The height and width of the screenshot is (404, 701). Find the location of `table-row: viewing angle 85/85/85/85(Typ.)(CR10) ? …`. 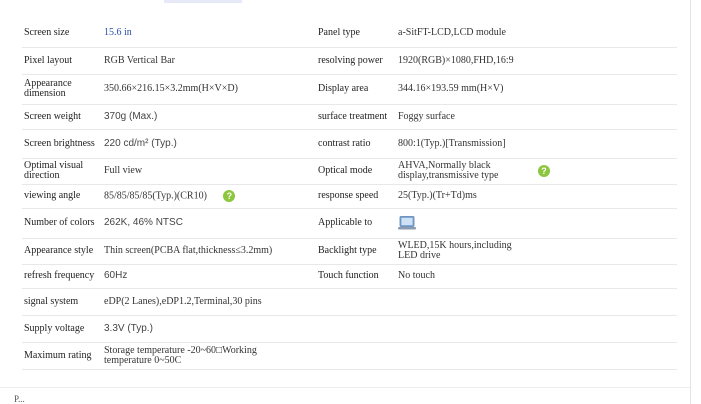

table-row: viewing angle 85/85/85/85(Typ.)(CR10) ? … is located at coordinates (349, 196).